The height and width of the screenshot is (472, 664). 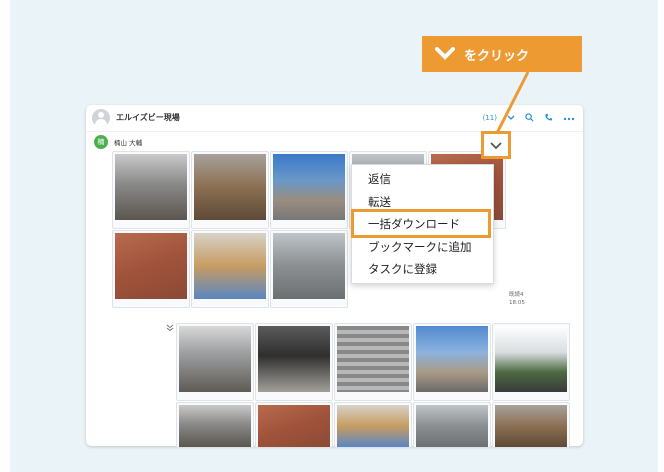 What do you see at coordinates (379, 202) in the screenshot?
I see `menu-item-forward: 転送` at bounding box center [379, 202].